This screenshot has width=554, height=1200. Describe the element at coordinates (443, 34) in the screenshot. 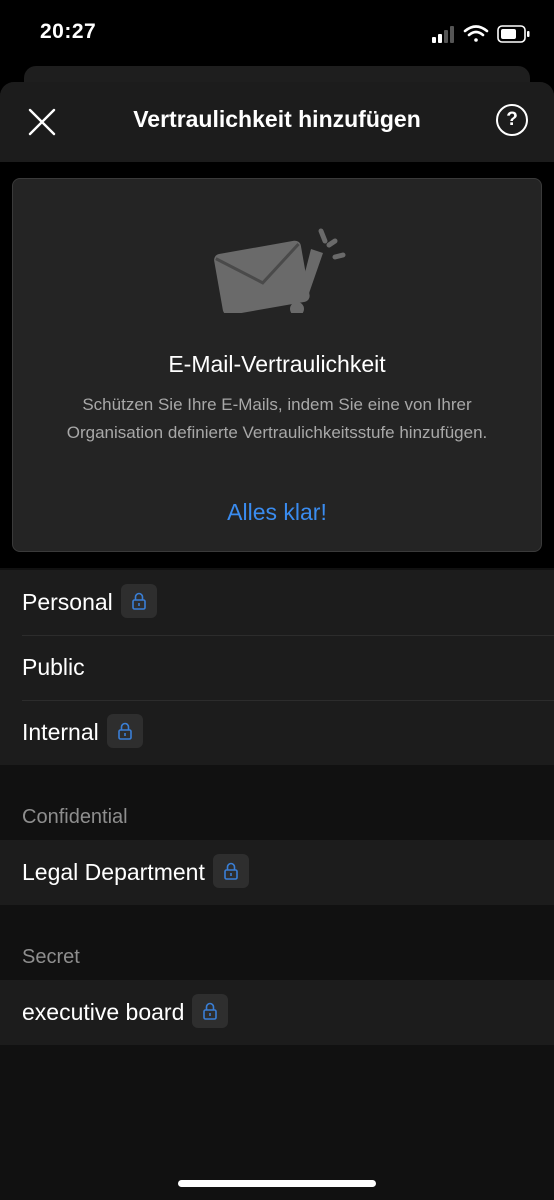

I see `signal-icon` at that location.